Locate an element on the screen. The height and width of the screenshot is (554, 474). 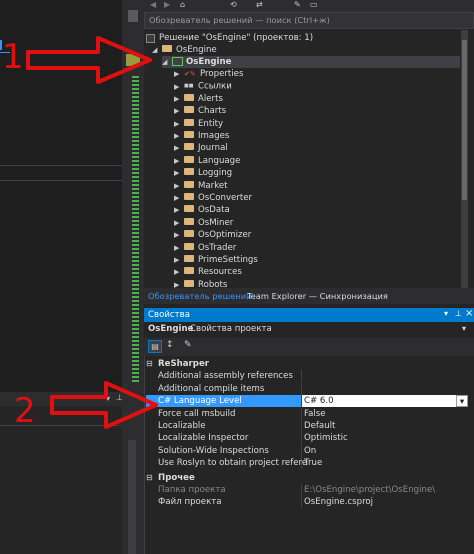
property-row: Файл проекта OsEngine.csproj is located at coordinates (307, 502).